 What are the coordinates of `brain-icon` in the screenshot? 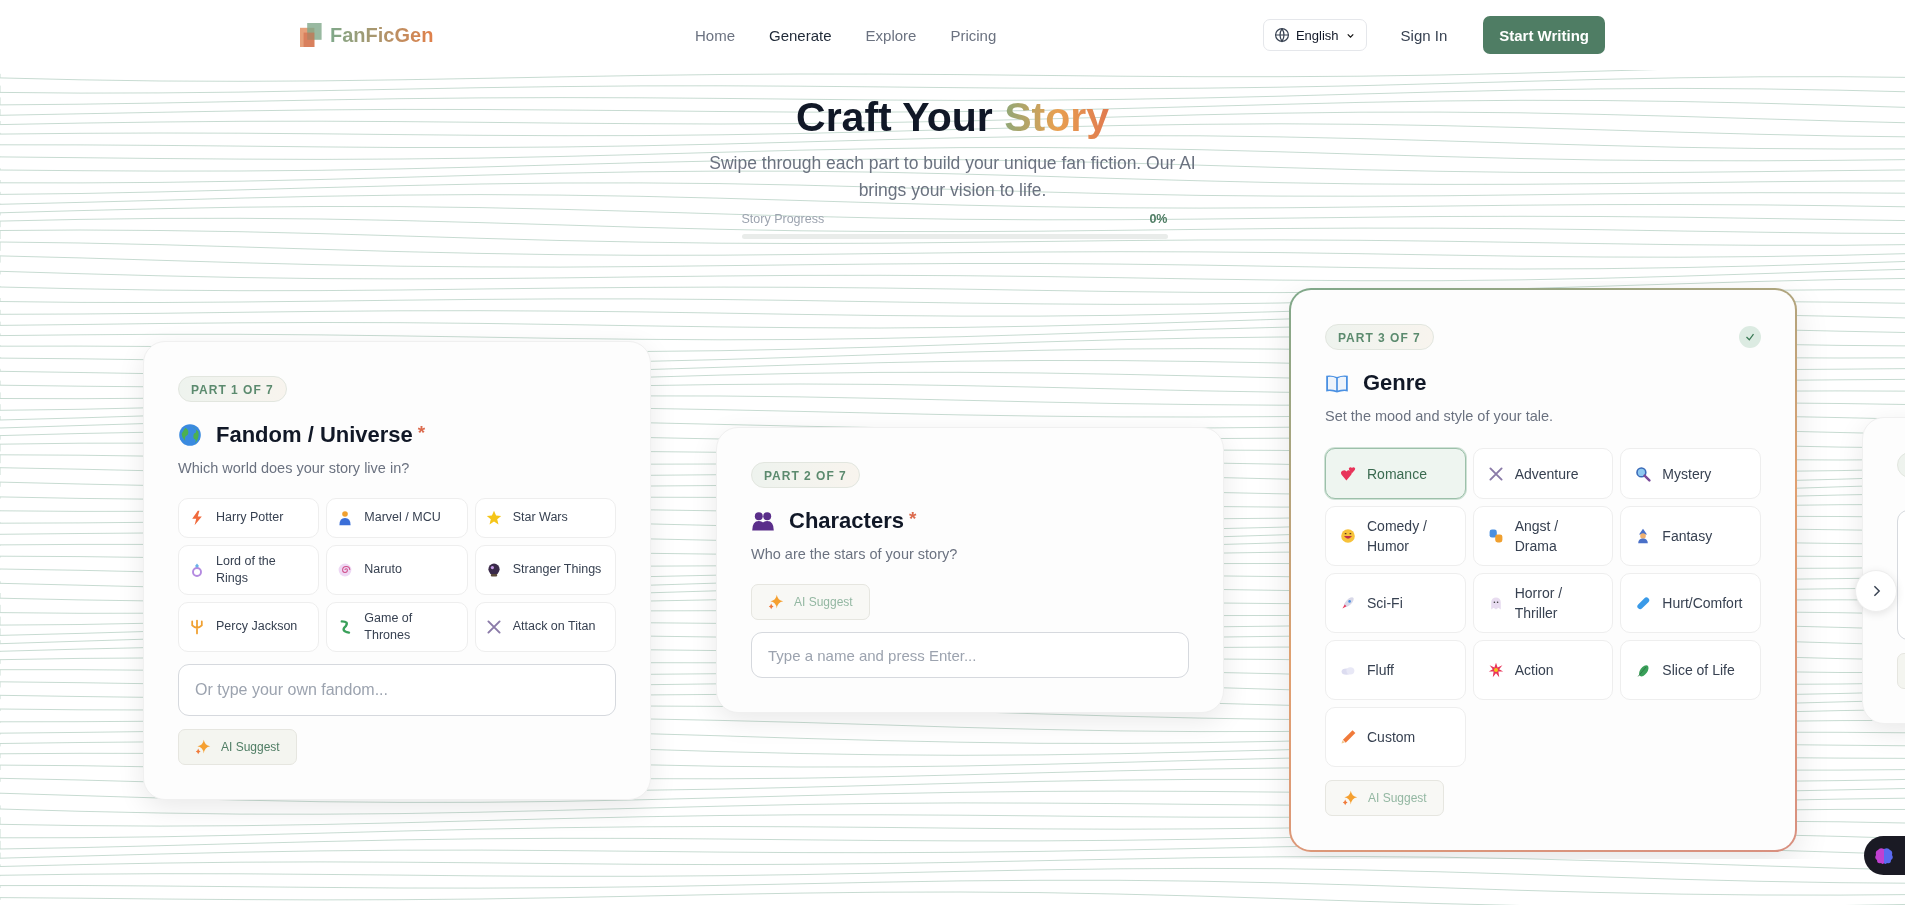 It's located at (1884, 855).